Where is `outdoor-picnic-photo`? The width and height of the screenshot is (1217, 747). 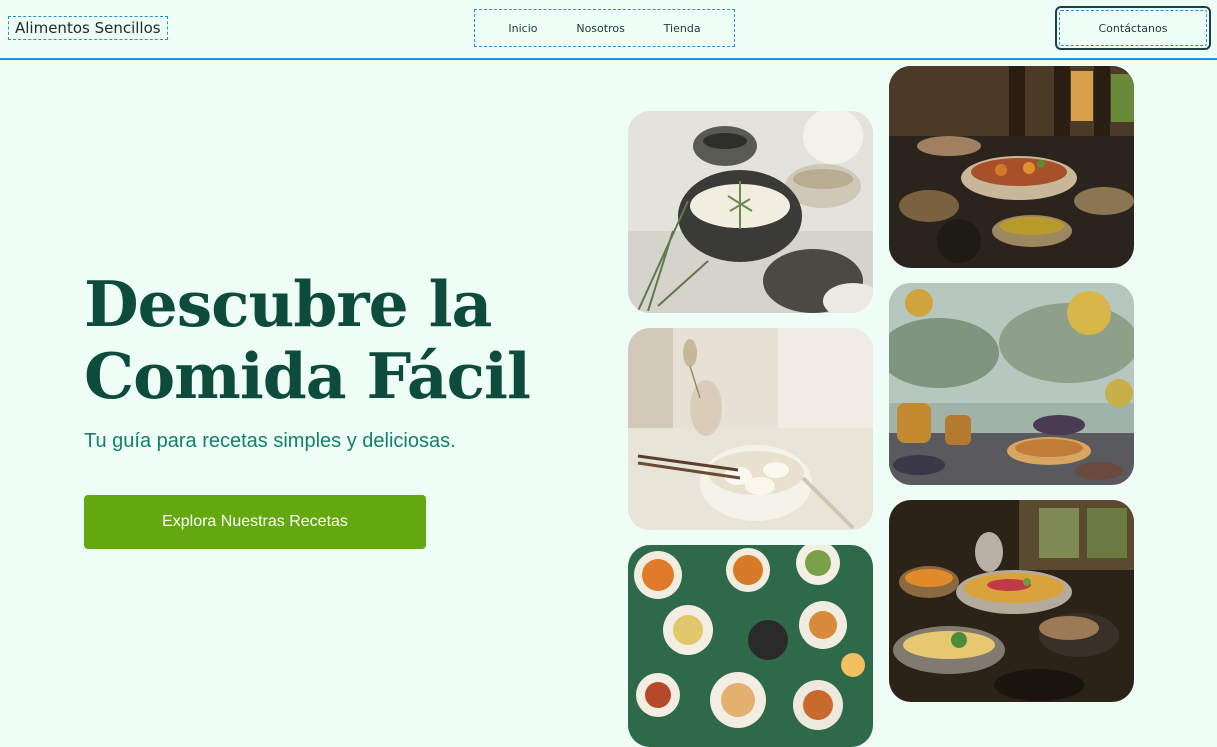
outdoor-picnic-photo is located at coordinates (1011, 384).